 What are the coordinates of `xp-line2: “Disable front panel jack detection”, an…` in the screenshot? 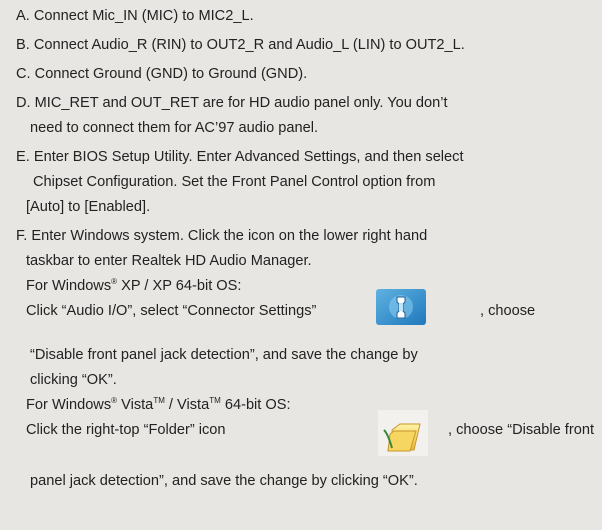 It's located at (224, 355).